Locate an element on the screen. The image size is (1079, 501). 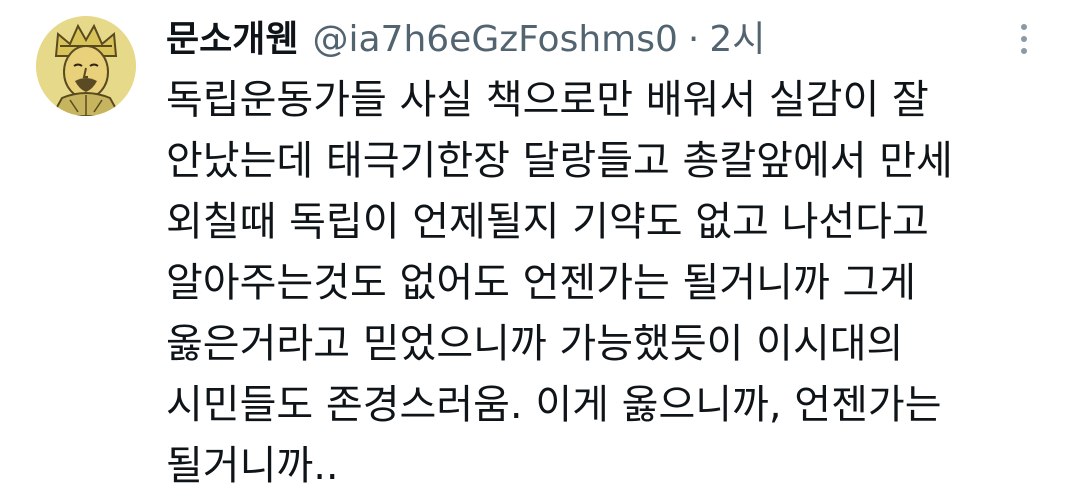
avatar is located at coordinates (86, 66).